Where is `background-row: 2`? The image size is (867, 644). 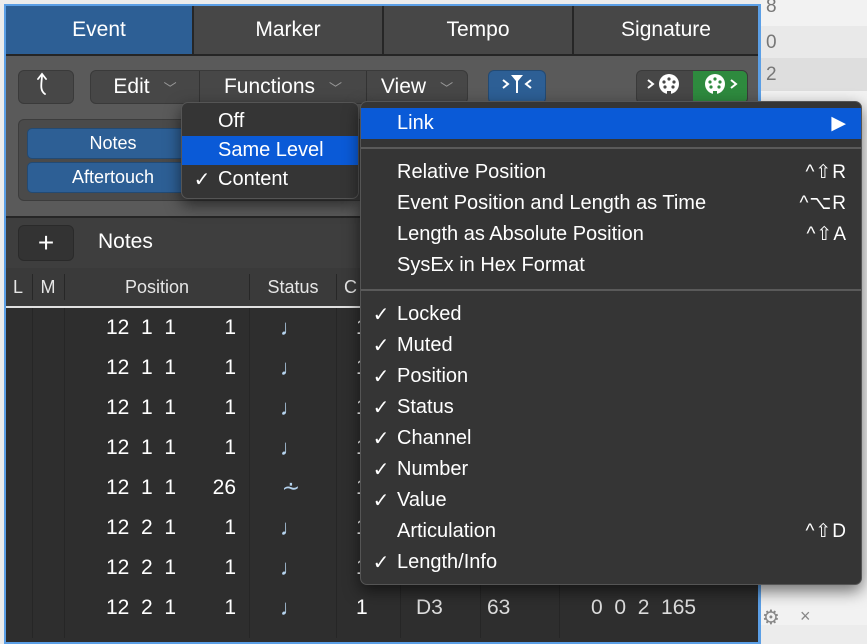 background-row: 2 is located at coordinates (813, 74).